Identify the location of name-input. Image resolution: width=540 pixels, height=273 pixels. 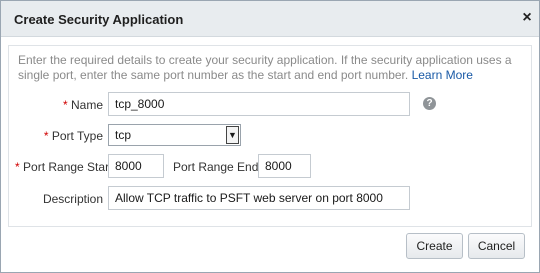
(259, 104).